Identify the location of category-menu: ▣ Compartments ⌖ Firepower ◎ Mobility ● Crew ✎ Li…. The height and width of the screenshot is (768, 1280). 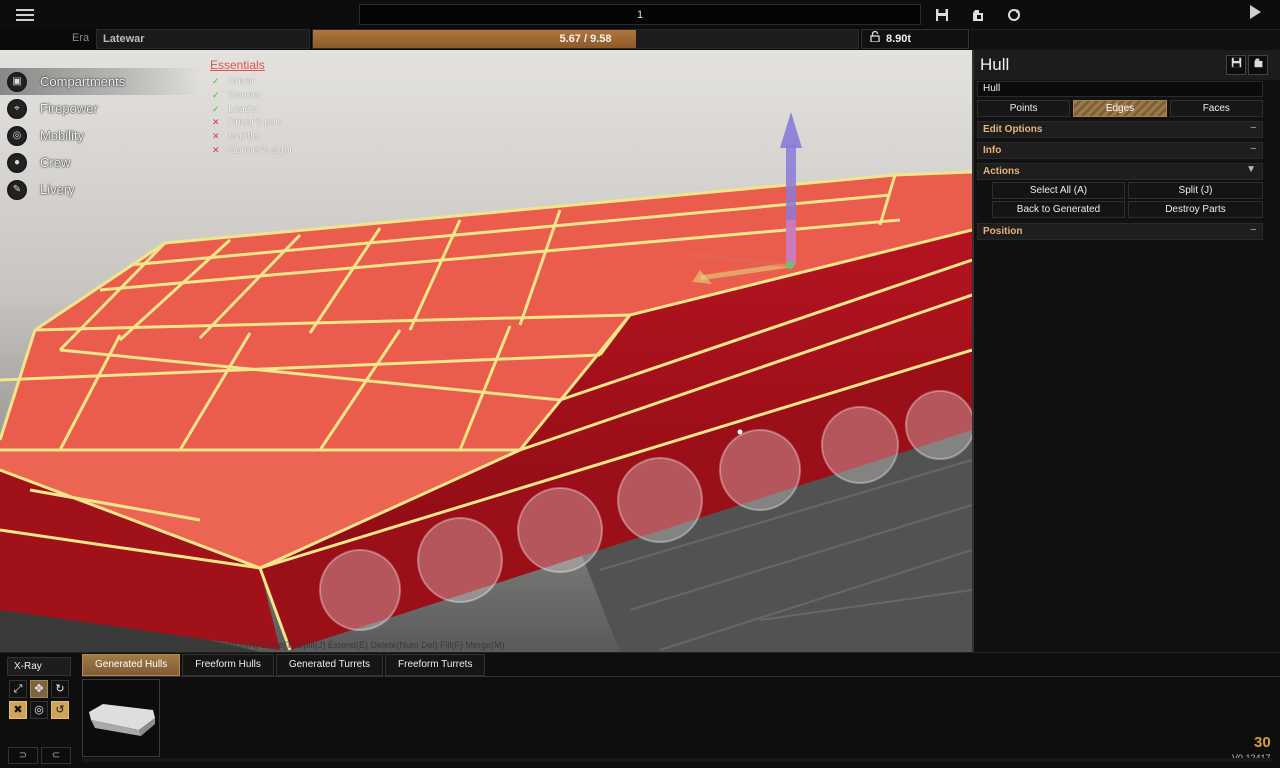
(100, 135).